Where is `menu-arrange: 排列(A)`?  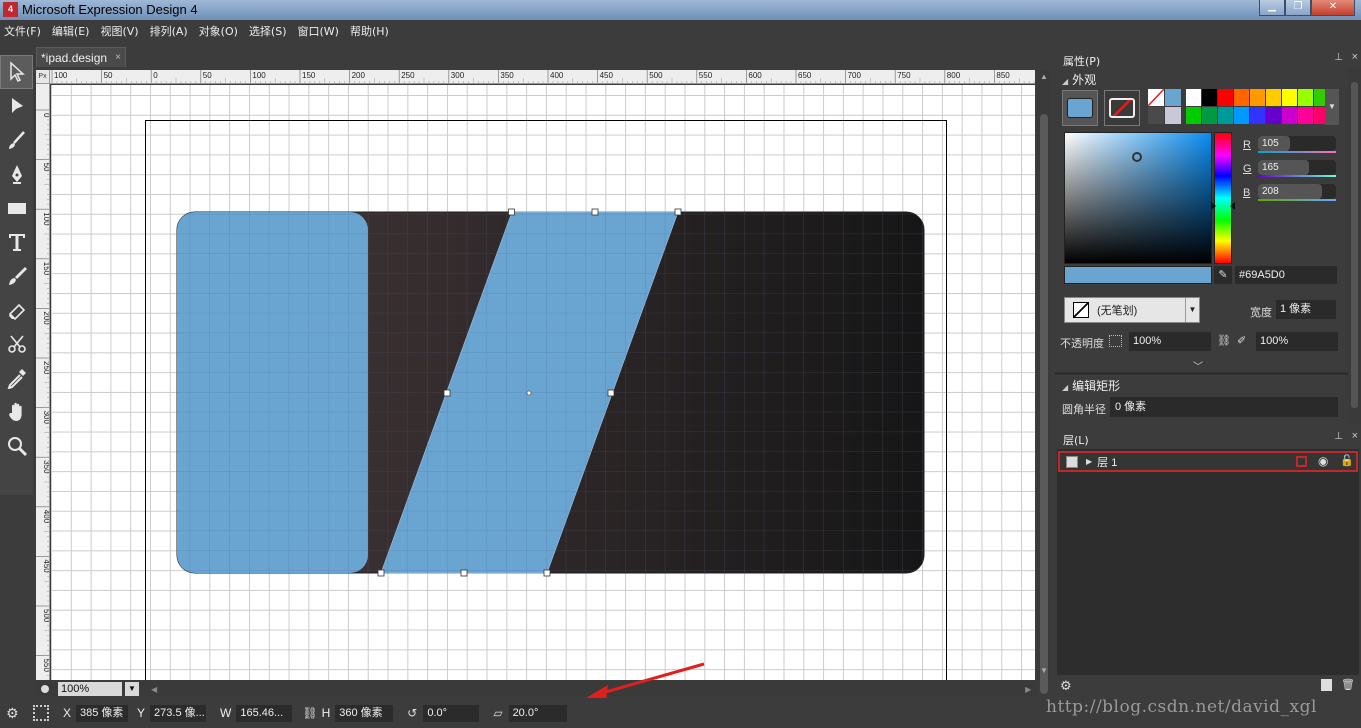
menu-arrange: 排列(A) is located at coordinates (169, 31).